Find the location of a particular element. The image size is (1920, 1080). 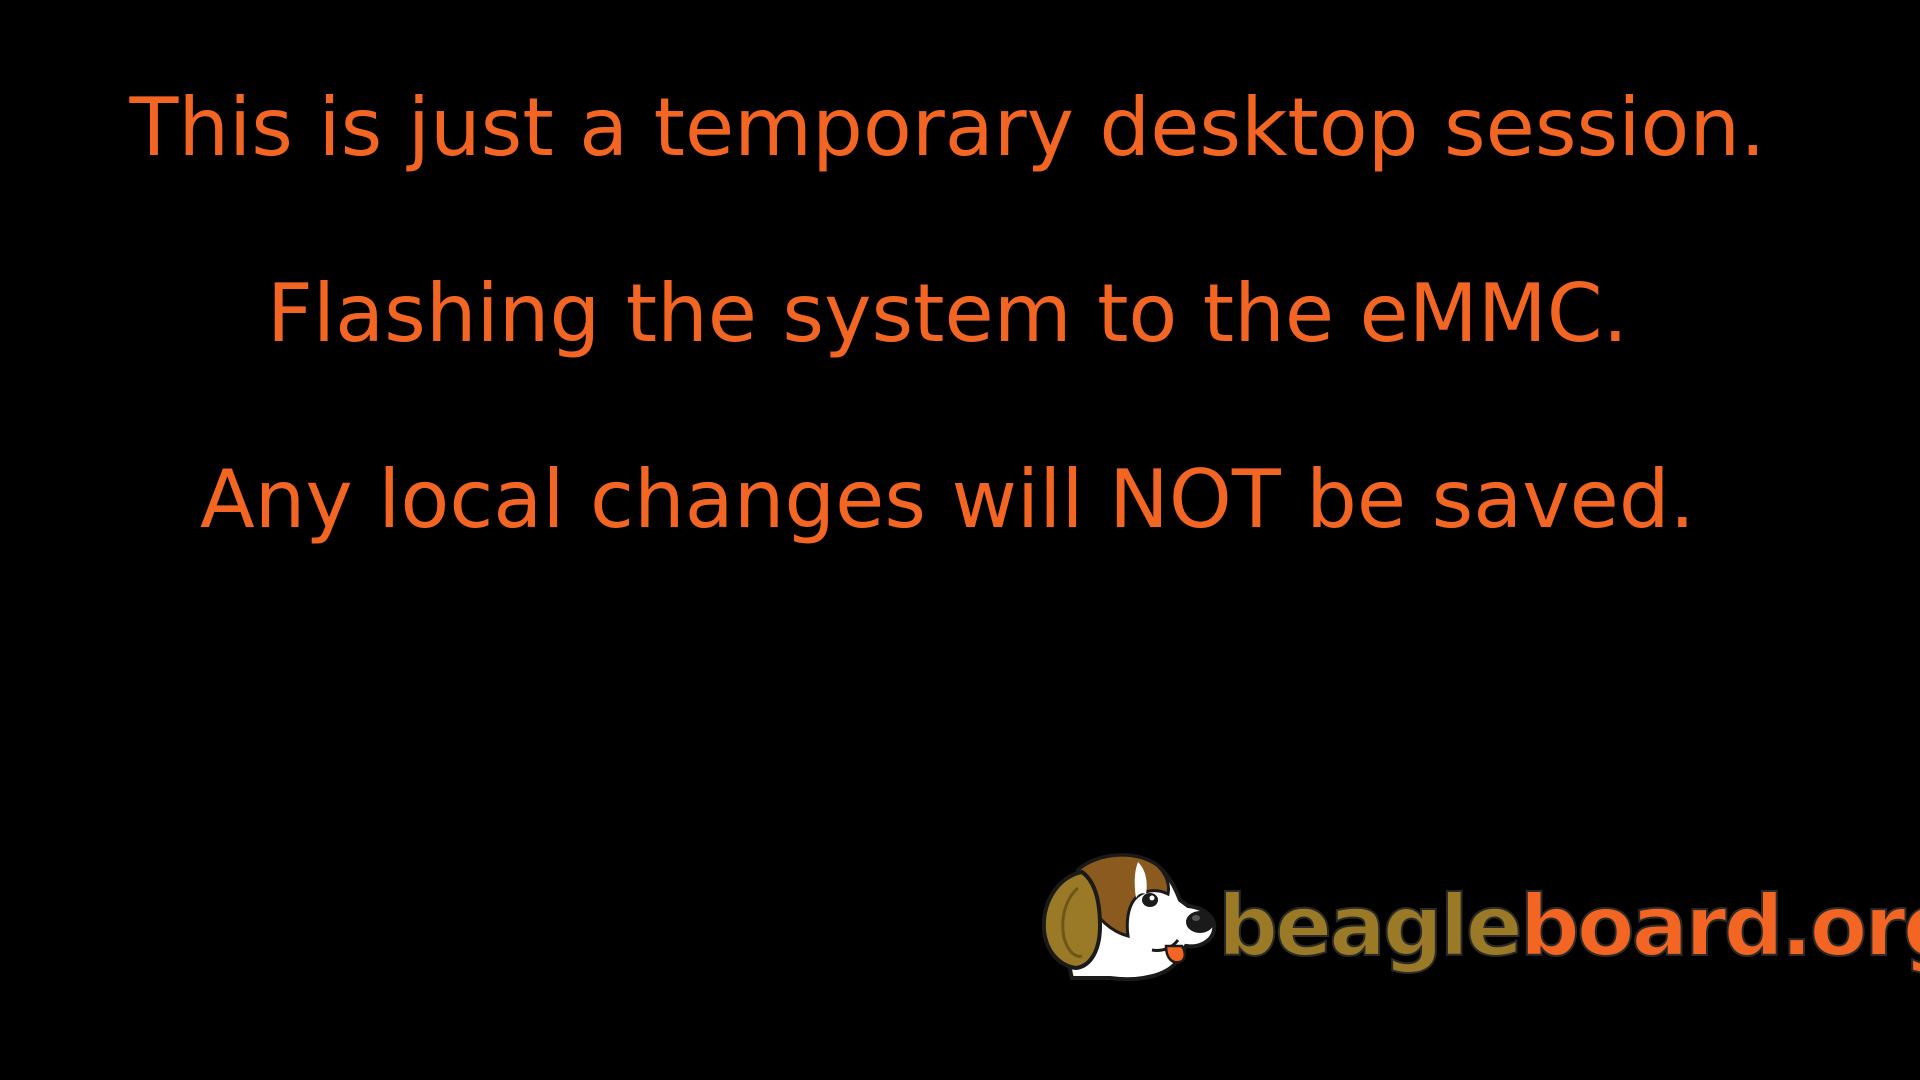

wordmark-board-org: board.org is located at coordinates (1719, 926).